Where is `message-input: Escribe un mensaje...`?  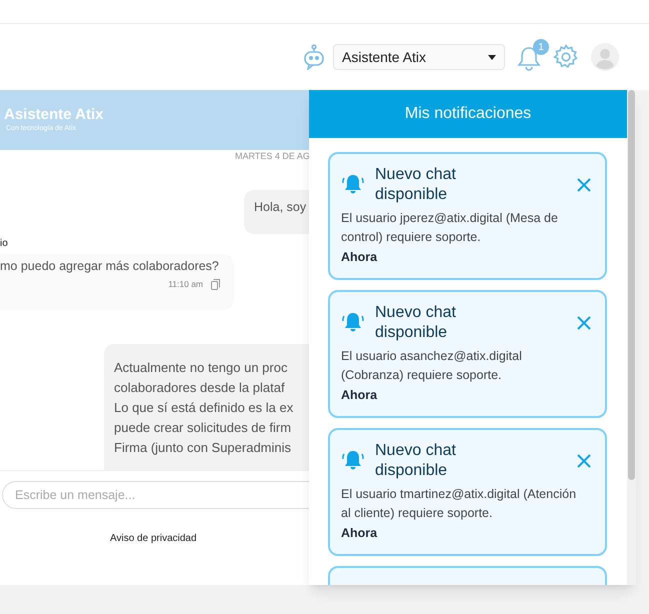
message-input: Escribe un mensaje... is located at coordinates (155, 495).